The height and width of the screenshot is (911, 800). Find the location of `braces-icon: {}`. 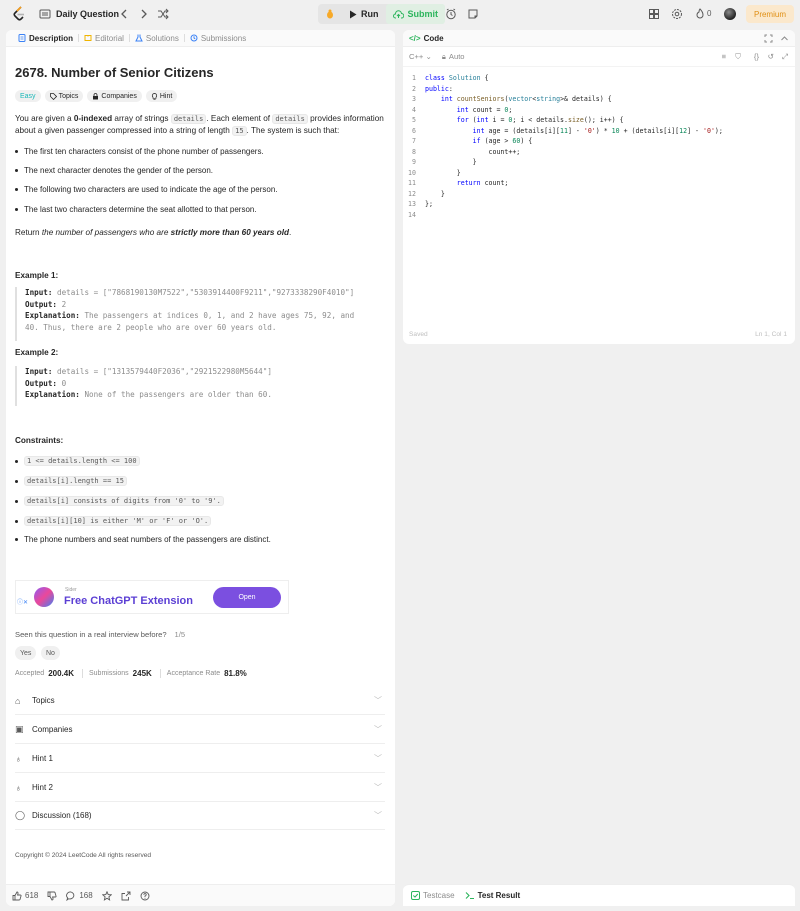

braces-icon: {} is located at coordinates (756, 56).